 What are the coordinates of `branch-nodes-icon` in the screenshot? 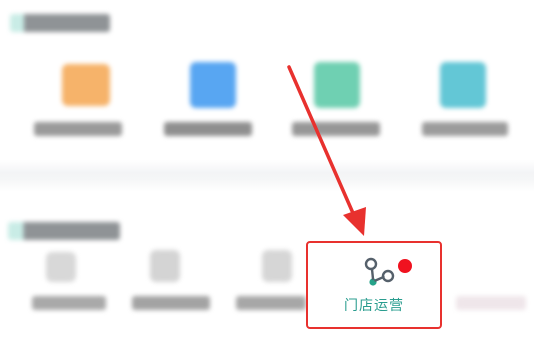 It's located at (379, 271).